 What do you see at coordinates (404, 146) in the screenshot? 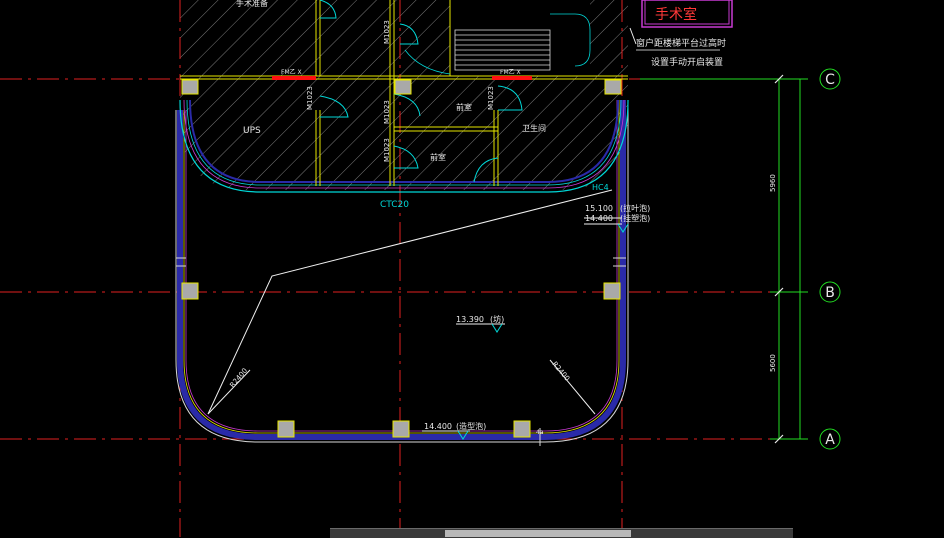
I see `room-bottom-edge` at bounding box center [404, 146].